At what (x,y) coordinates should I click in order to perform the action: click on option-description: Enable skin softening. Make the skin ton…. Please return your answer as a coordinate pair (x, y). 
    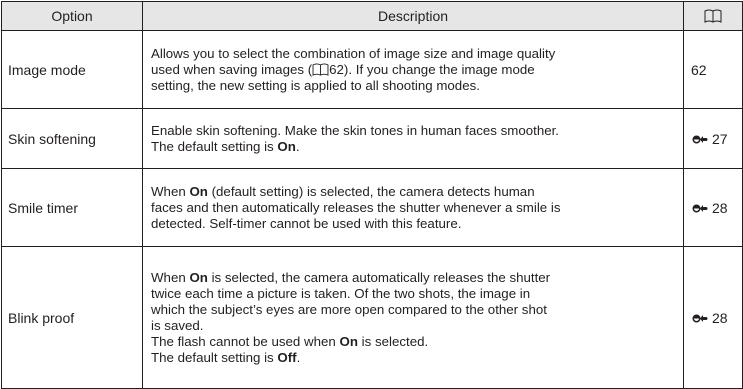
    Looking at the image, I should click on (413, 138).